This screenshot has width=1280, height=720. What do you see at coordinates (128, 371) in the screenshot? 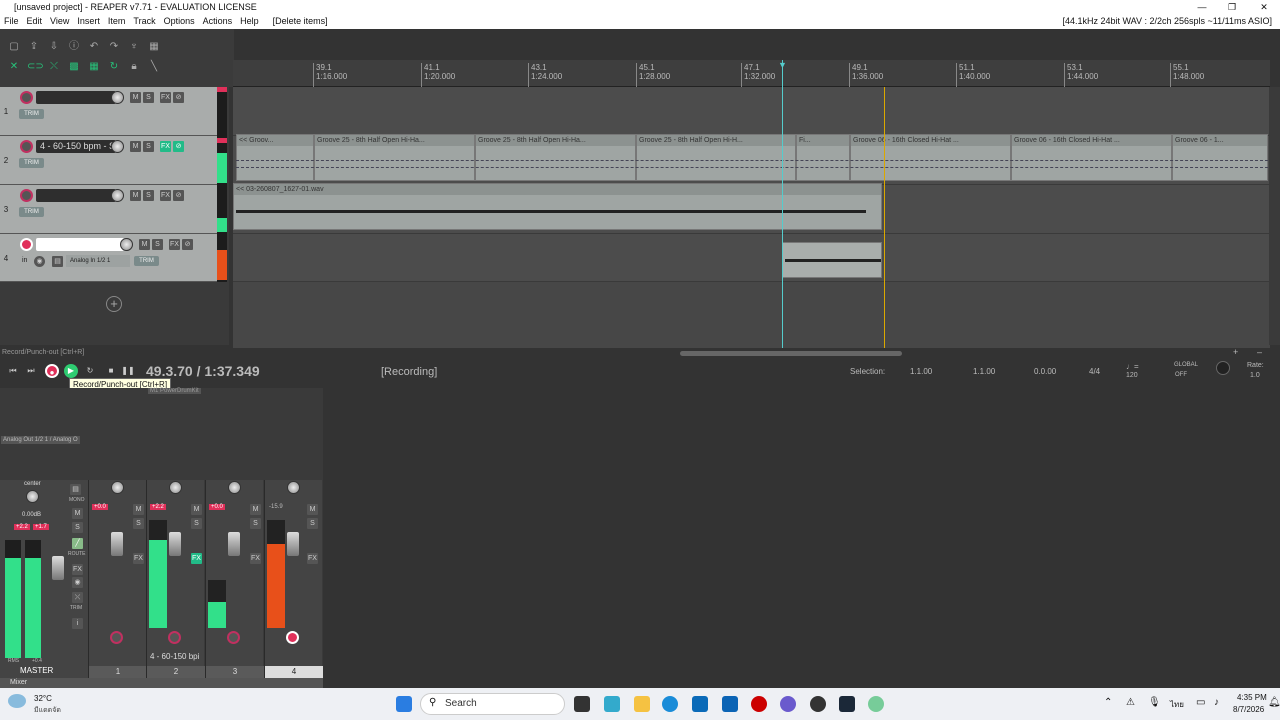
I see `pause-button: ❚❚` at bounding box center [128, 371].